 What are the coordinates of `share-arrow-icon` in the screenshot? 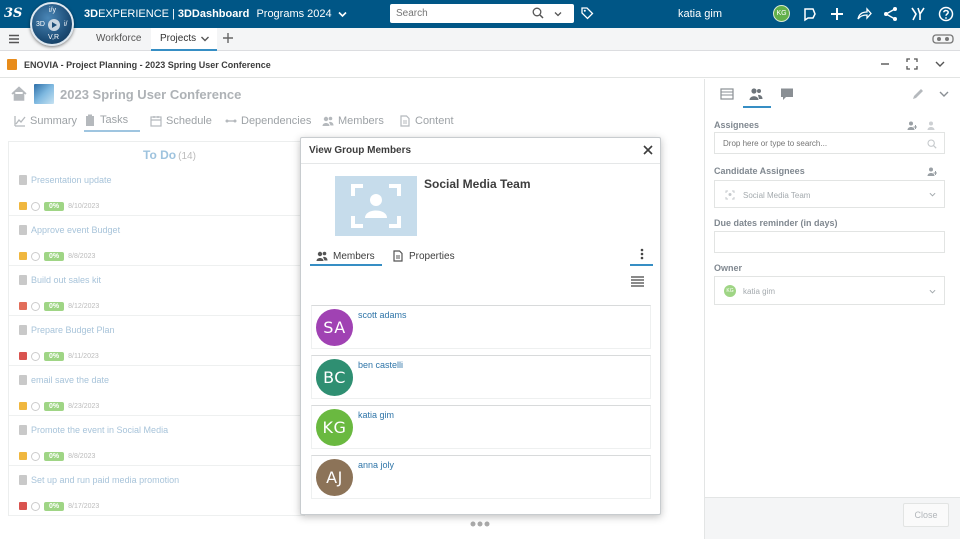 It's located at (864, 14).